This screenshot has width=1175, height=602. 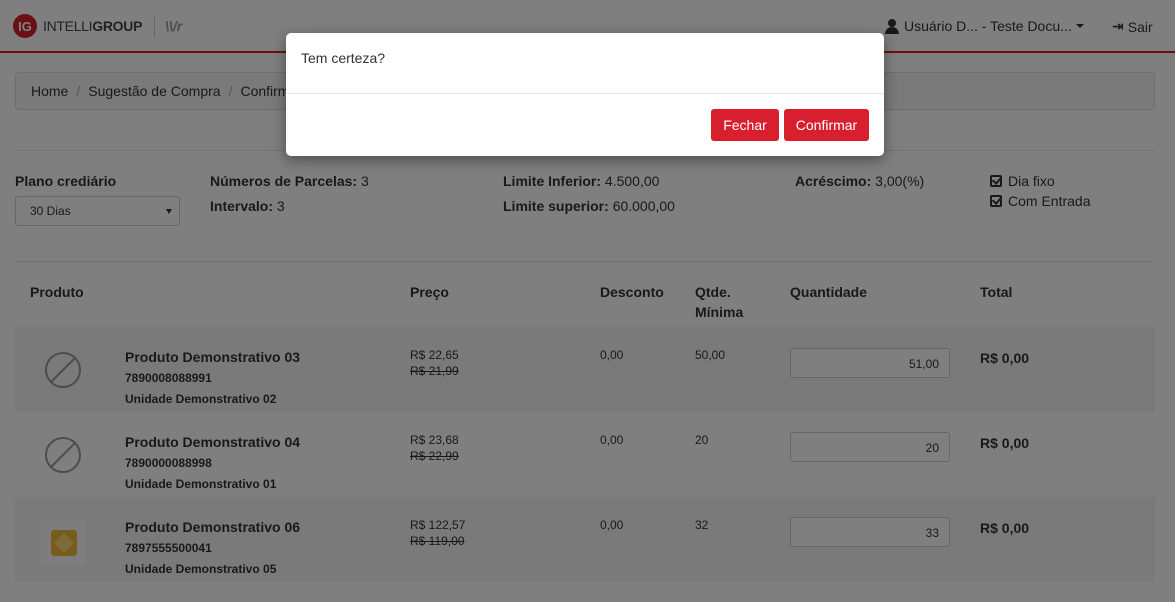 What do you see at coordinates (826, 125) in the screenshot?
I see `confirm-button: Confirmar` at bounding box center [826, 125].